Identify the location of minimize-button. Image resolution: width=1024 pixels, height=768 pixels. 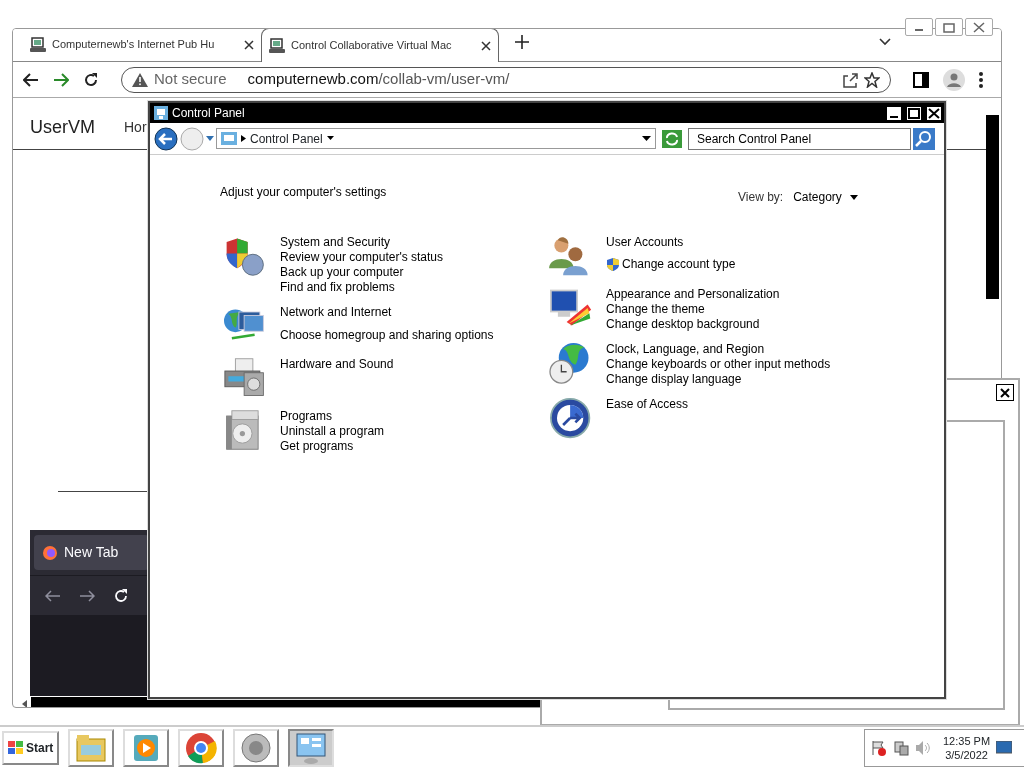
(894, 113).